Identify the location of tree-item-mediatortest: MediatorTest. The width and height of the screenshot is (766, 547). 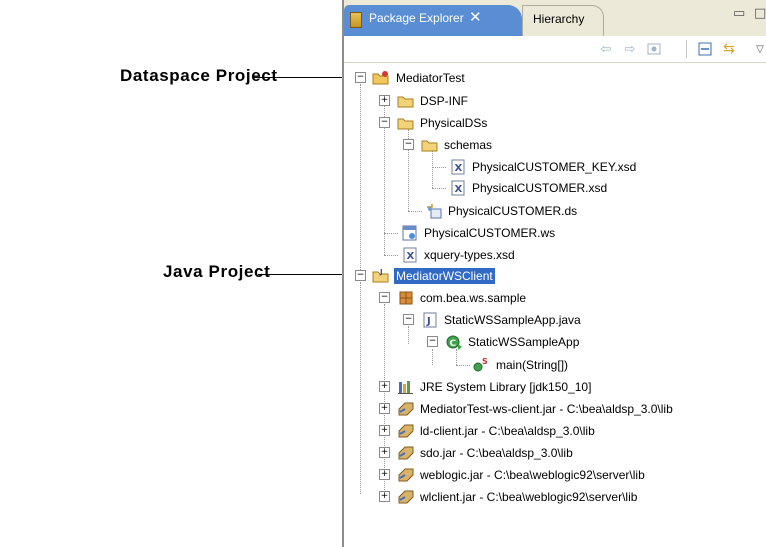
(430, 78).